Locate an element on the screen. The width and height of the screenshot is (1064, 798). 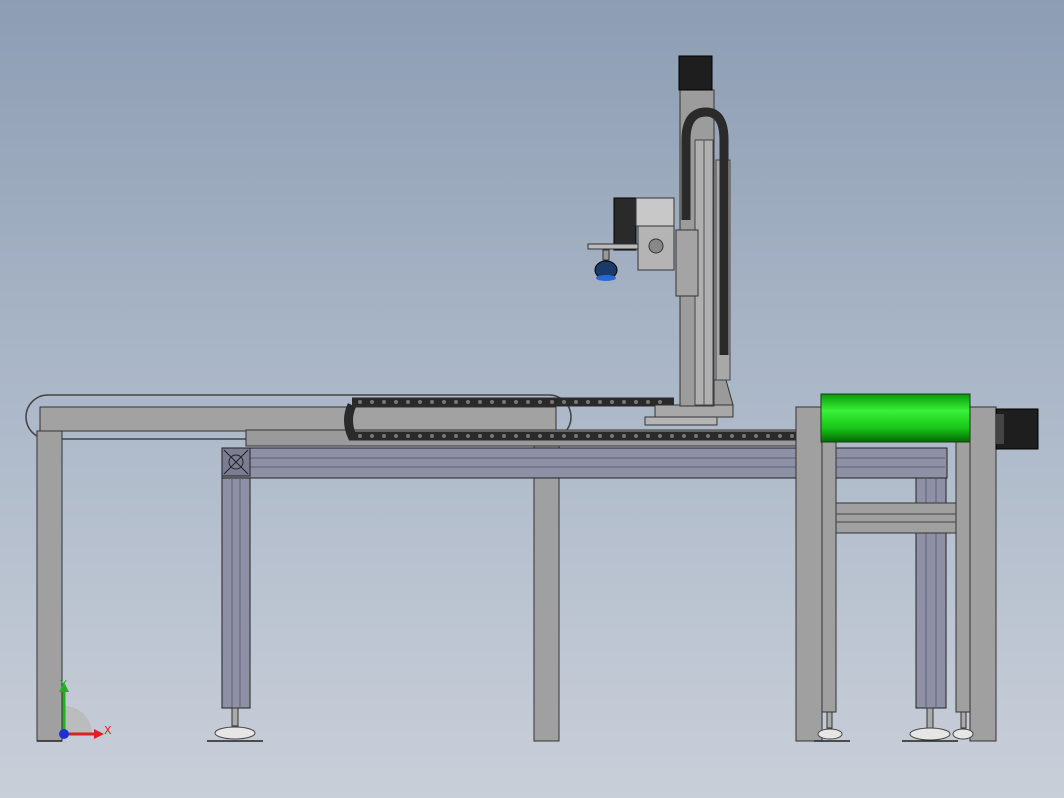
conveyor-leg-left is located at coordinates (49, 586).